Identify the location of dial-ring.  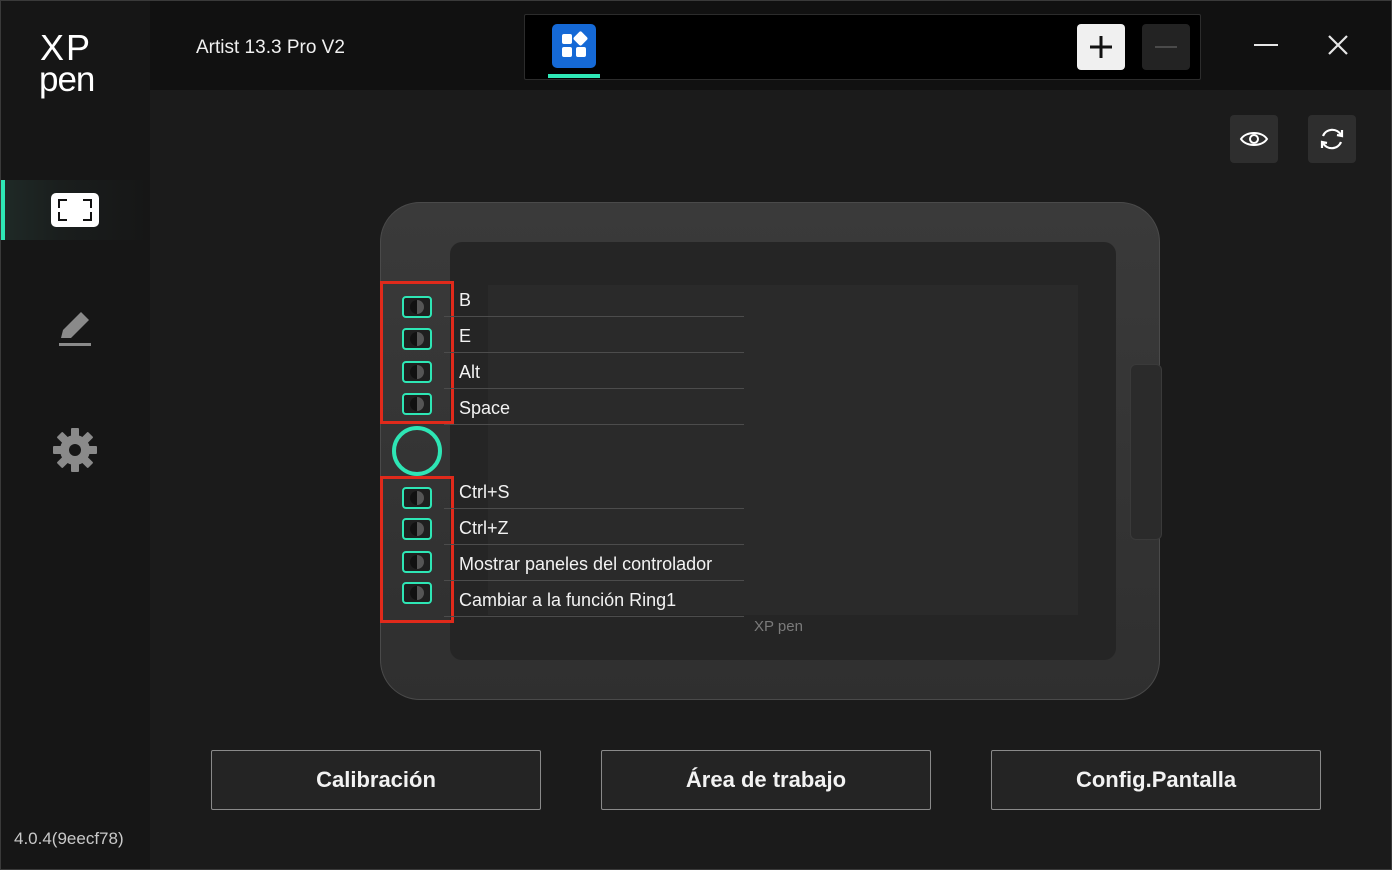
(417, 451).